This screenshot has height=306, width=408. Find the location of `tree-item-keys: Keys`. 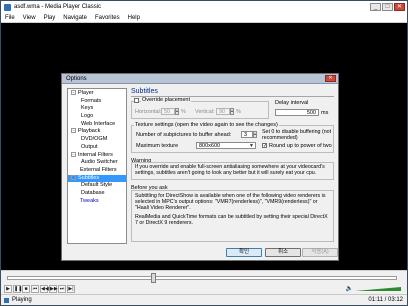

tree-item-keys: Keys is located at coordinates (97, 109).